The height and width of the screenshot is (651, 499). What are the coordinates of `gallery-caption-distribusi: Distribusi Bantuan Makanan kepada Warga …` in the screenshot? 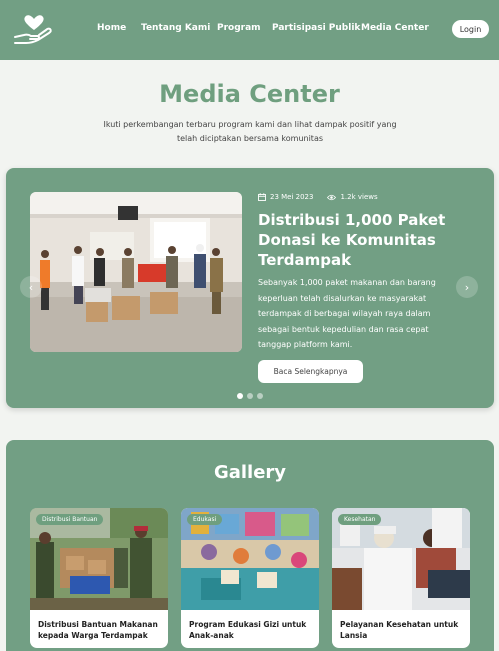 It's located at (98, 630).